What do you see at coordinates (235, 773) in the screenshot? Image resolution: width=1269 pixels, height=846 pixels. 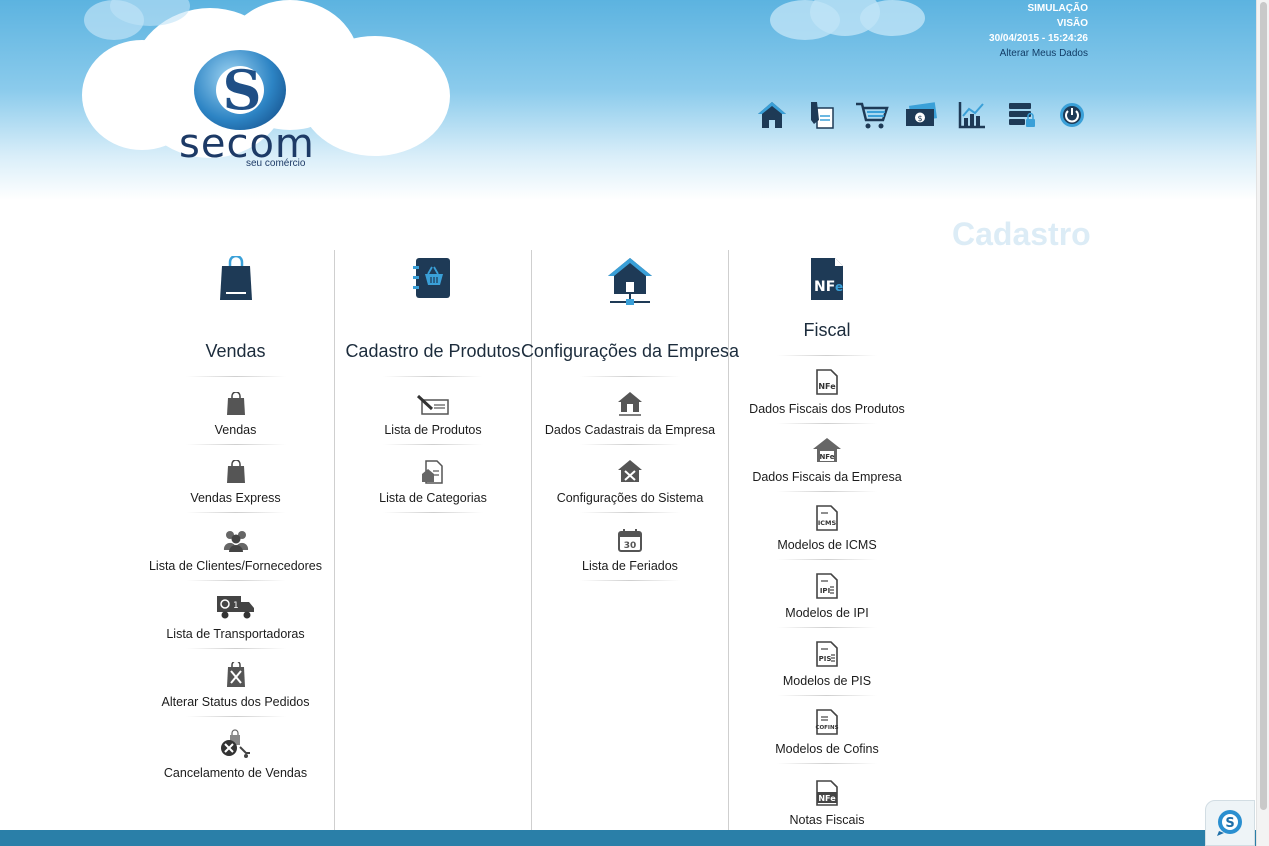 I see `menu-item-label: Cancelamento de Vendas` at bounding box center [235, 773].